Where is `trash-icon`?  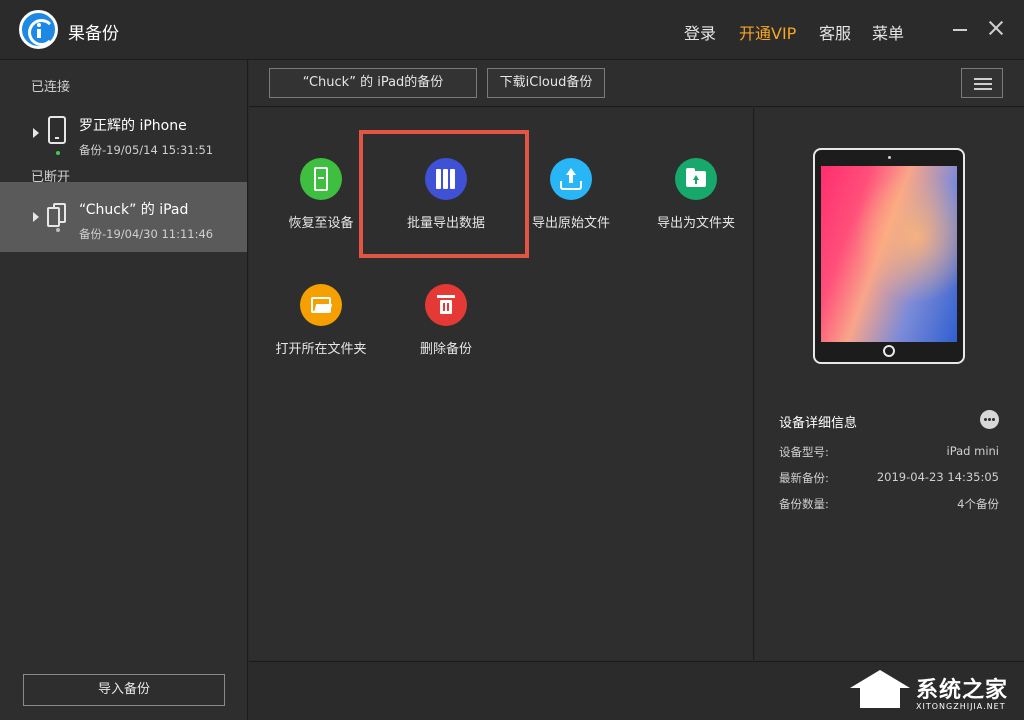
trash-icon is located at coordinates (446, 305).